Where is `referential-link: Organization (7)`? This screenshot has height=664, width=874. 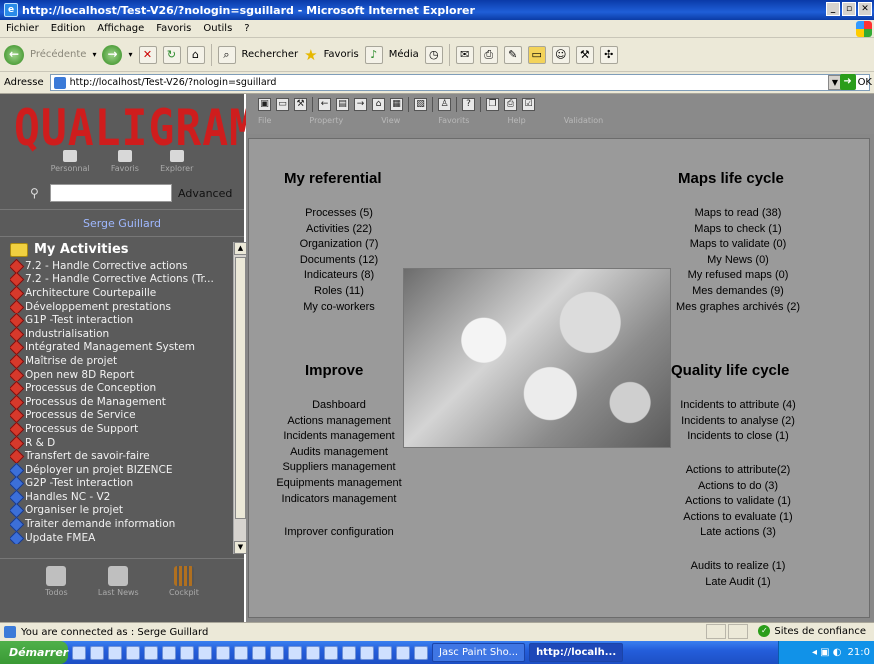 referential-link: Organization (7) is located at coordinates (339, 245).